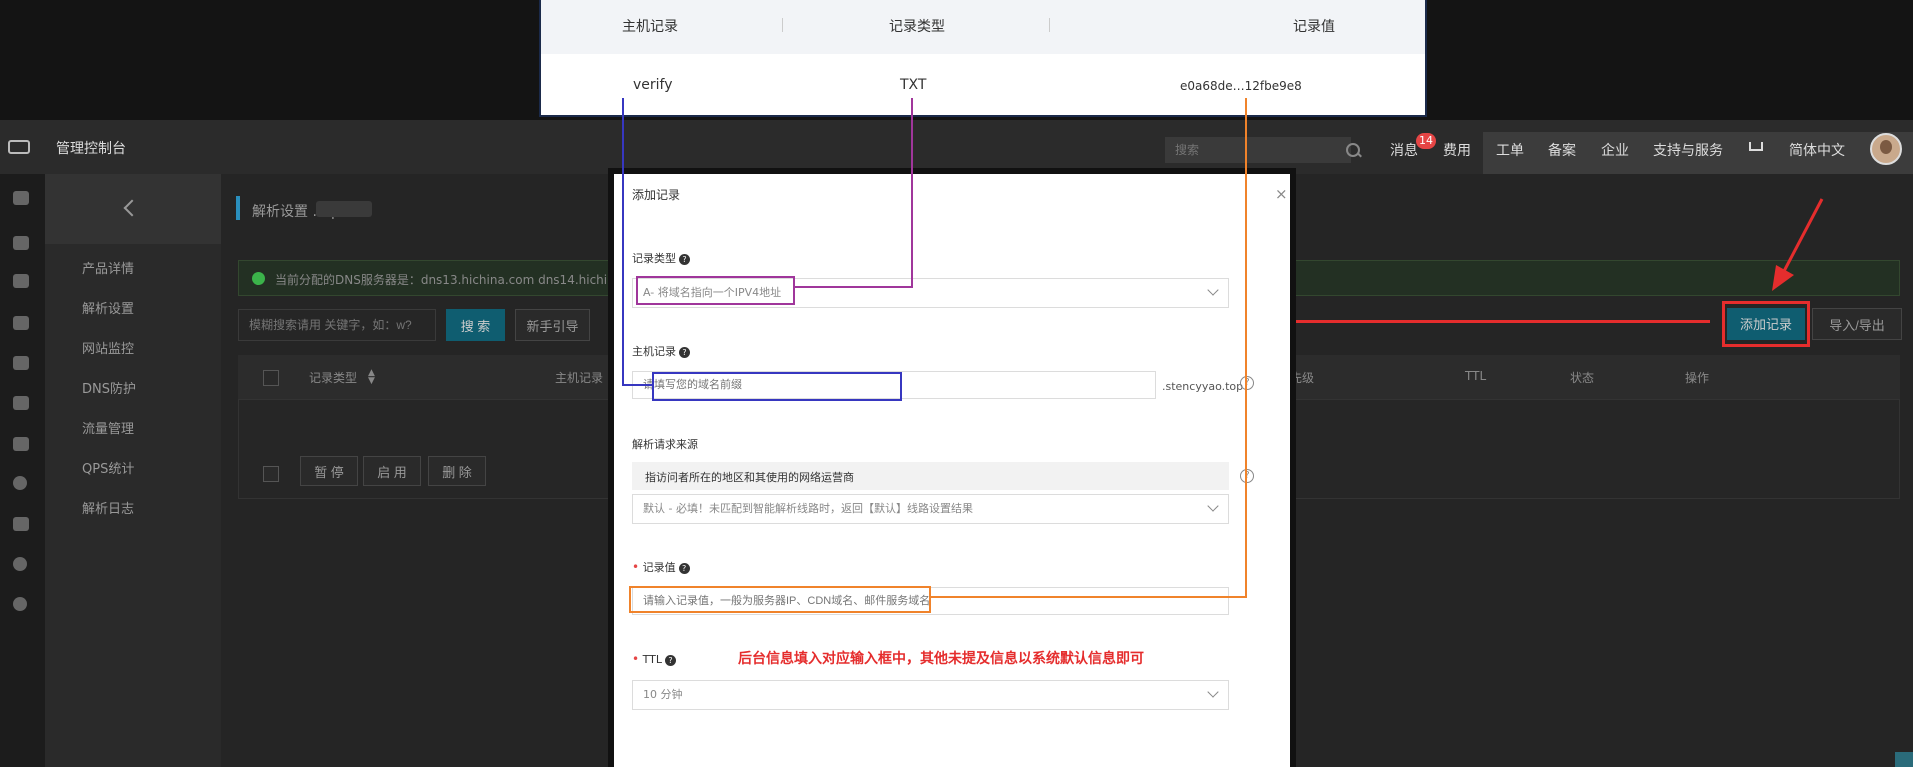 Image resolution: width=1913 pixels, height=767 pixels. Describe the element at coordinates (1426, 141) in the screenshot. I see `message-count-badge: 14` at that location.